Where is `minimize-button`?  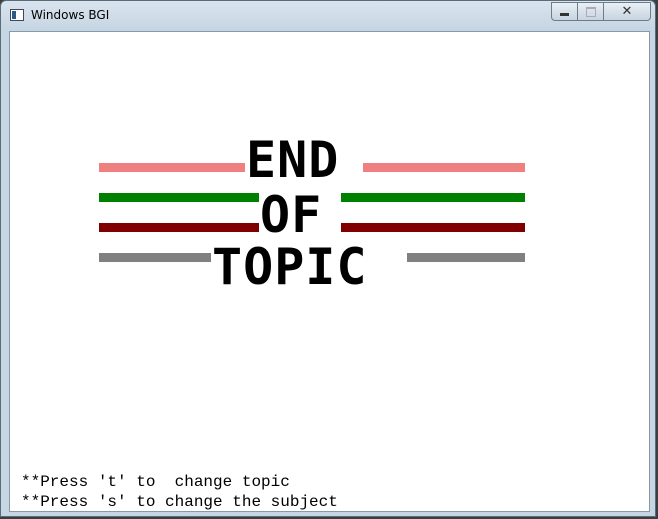
minimize-button is located at coordinates (564, 11).